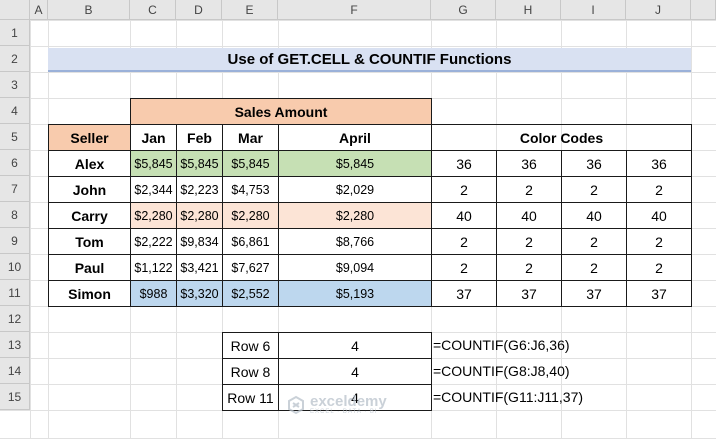  Describe the element at coordinates (250, 241) in the screenshot. I see `sales-value: $6,861` at that location.